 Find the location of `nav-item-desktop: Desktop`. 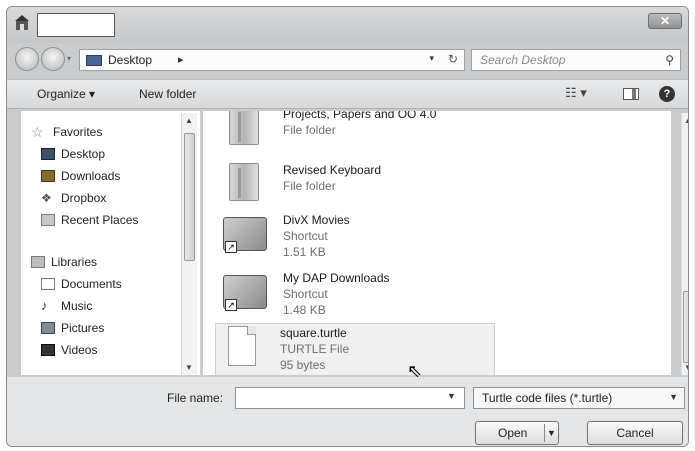

nav-item-desktop: Desktop is located at coordinates (73, 154).